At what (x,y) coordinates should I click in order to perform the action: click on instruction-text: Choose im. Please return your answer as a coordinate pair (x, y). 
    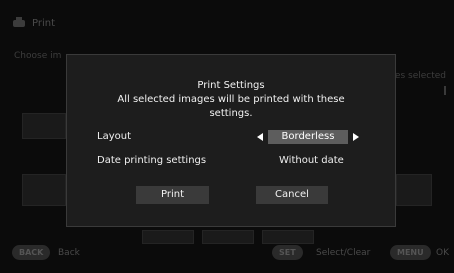
    Looking at the image, I should click on (38, 56).